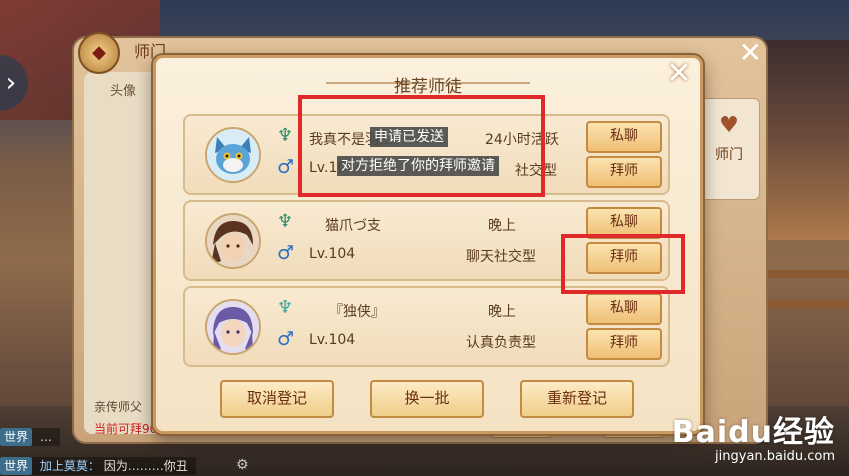  I want to click on watermark-url: jingyan.baidu.com, so click(775, 456).